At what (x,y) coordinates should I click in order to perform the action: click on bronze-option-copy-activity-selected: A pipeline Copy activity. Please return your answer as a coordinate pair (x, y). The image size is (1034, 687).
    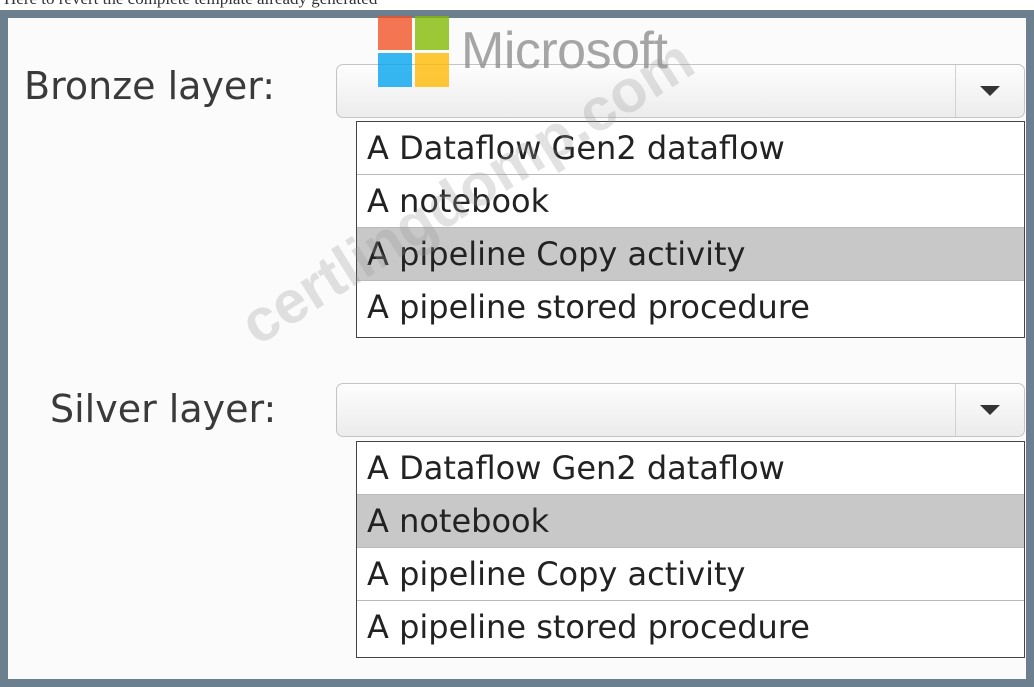
    Looking at the image, I should click on (690, 254).